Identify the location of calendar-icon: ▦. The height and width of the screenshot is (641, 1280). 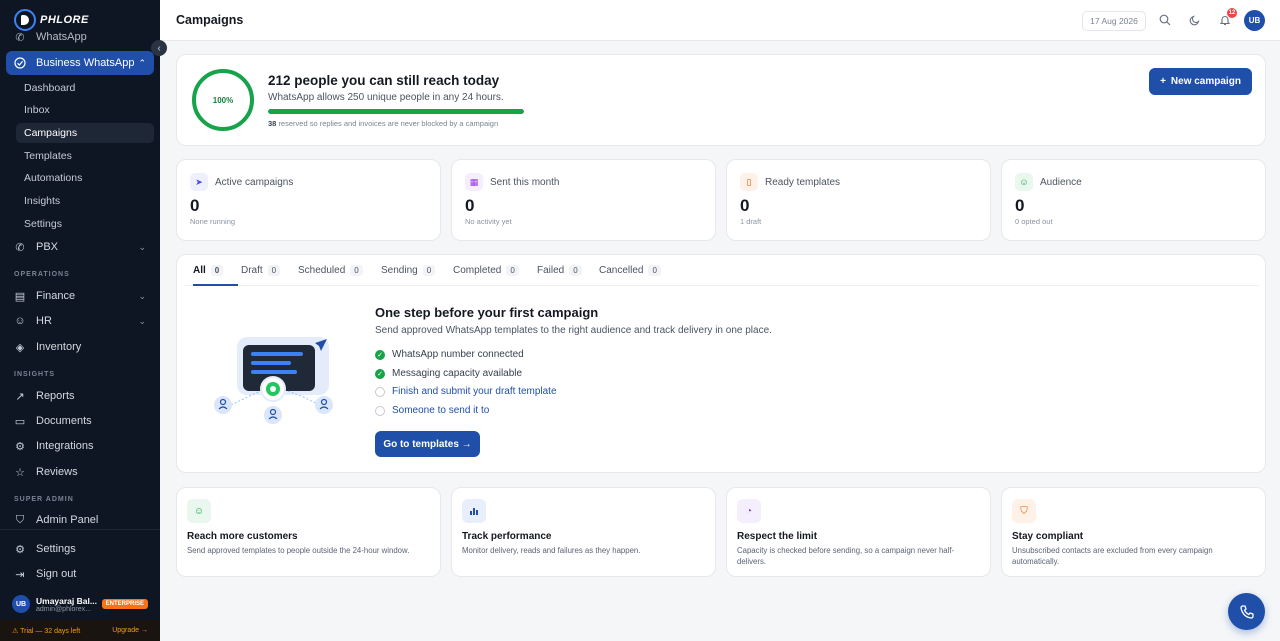
(474, 182).